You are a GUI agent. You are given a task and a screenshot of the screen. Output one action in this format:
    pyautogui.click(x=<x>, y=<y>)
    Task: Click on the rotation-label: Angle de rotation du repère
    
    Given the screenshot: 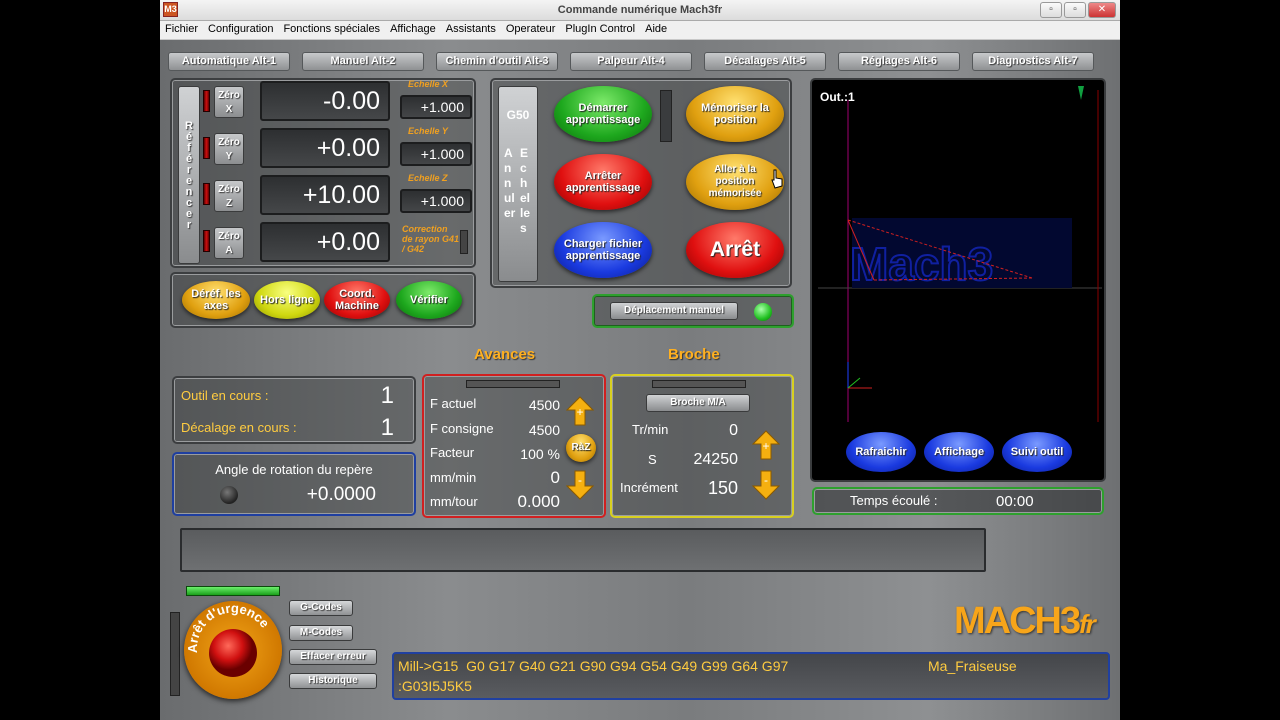 What is the action you would take?
    pyautogui.click(x=294, y=469)
    